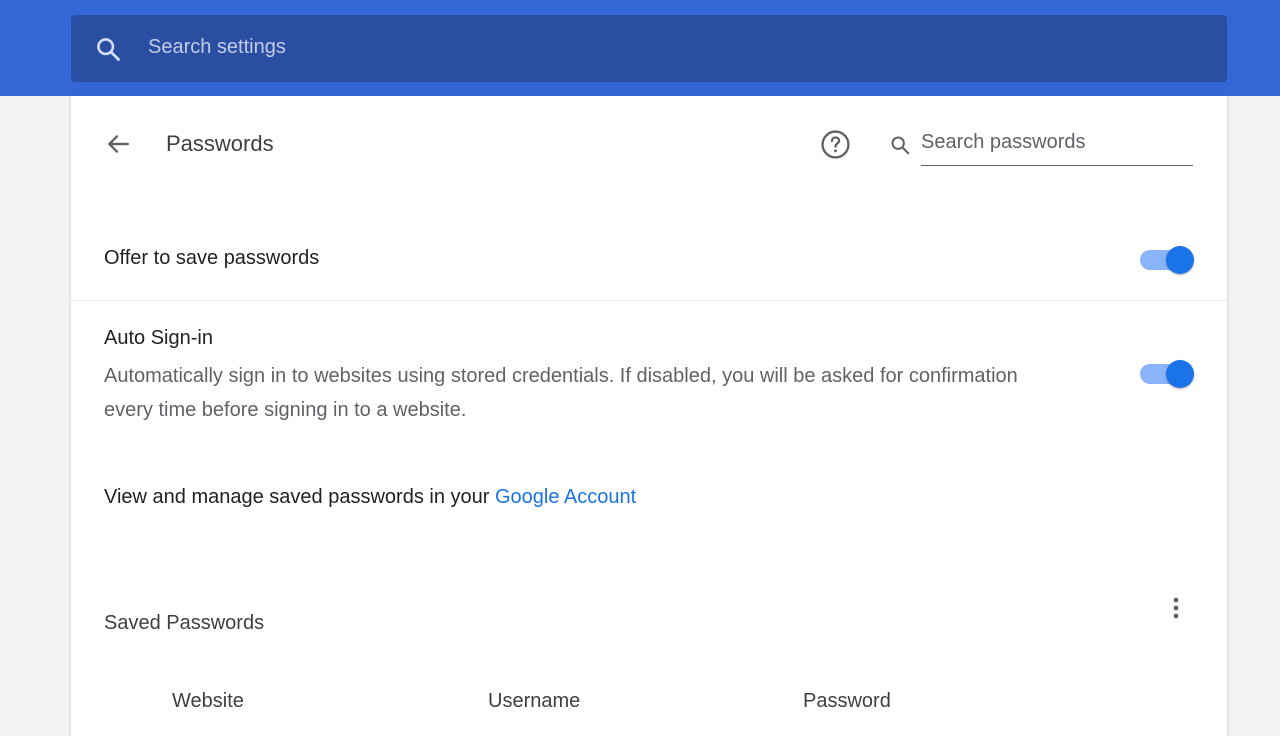 This screenshot has width=1280, height=736. What do you see at coordinates (184, 623) in the screenshot?
I see `saved-passwords-title: Saved Passwords` at bounding box center [184, 623].